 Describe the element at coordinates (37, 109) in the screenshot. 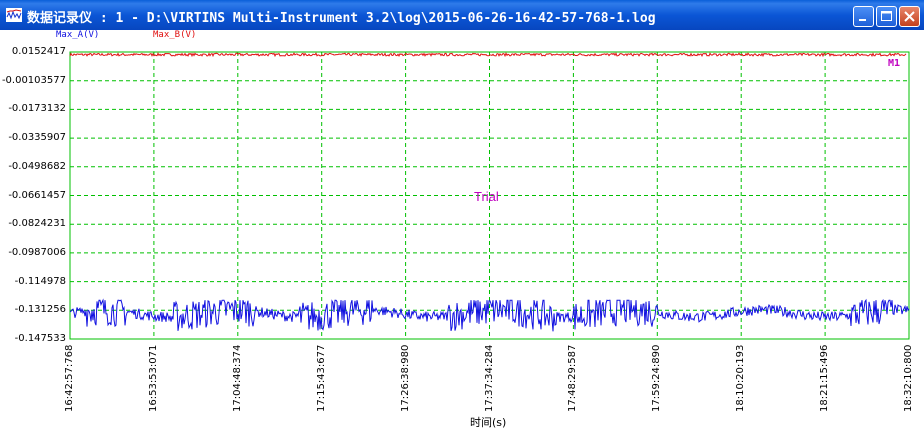

I see `y-tick-label: -0.0173132` at that location.